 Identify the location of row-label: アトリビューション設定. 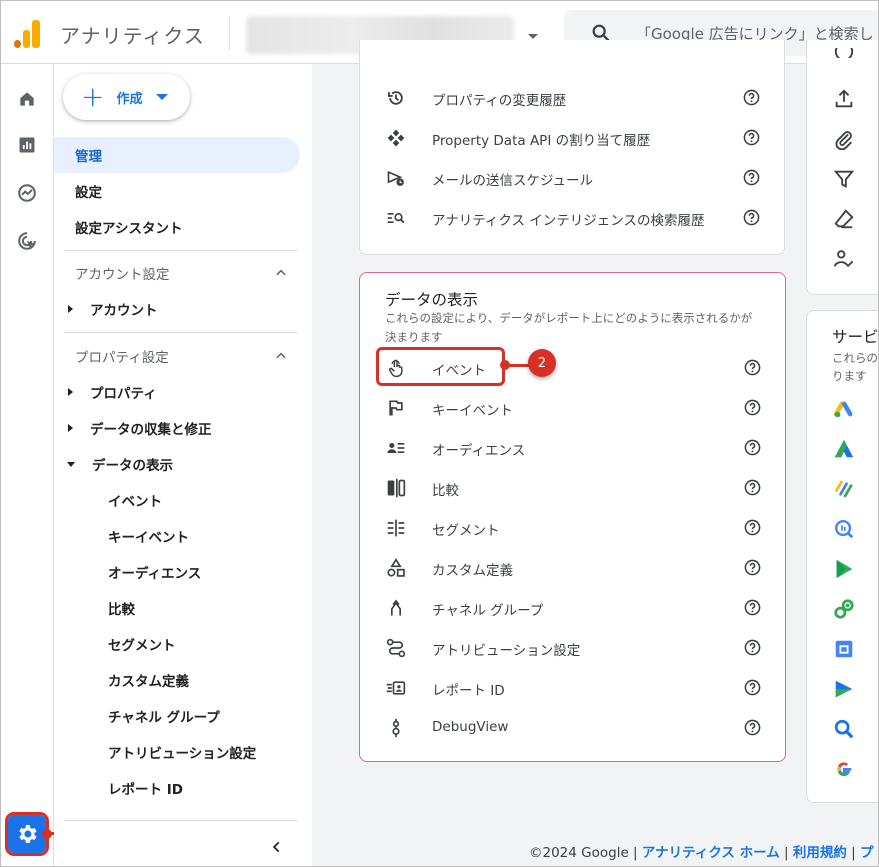
(506, 651).